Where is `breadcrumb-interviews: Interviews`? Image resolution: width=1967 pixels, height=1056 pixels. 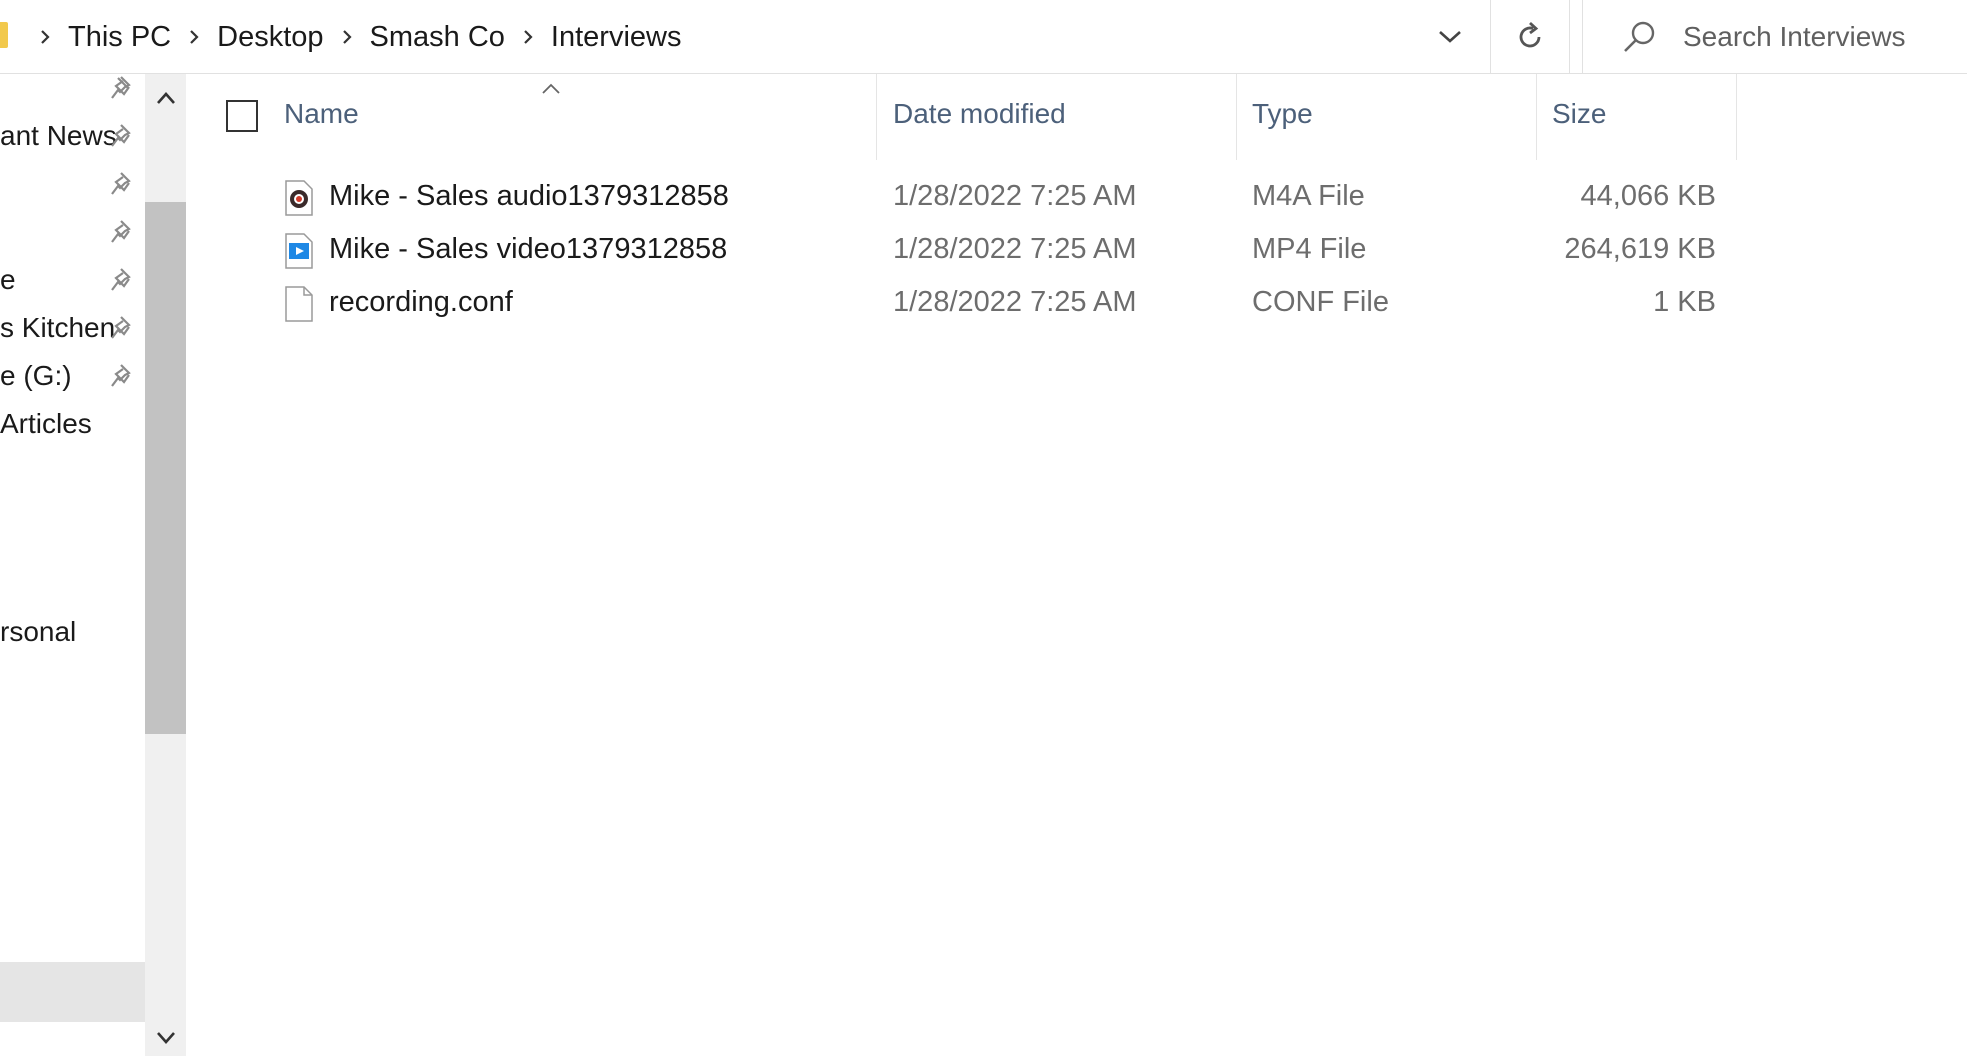 breadcrumb-interviews: Interviews is located at coordinates (616, 37).